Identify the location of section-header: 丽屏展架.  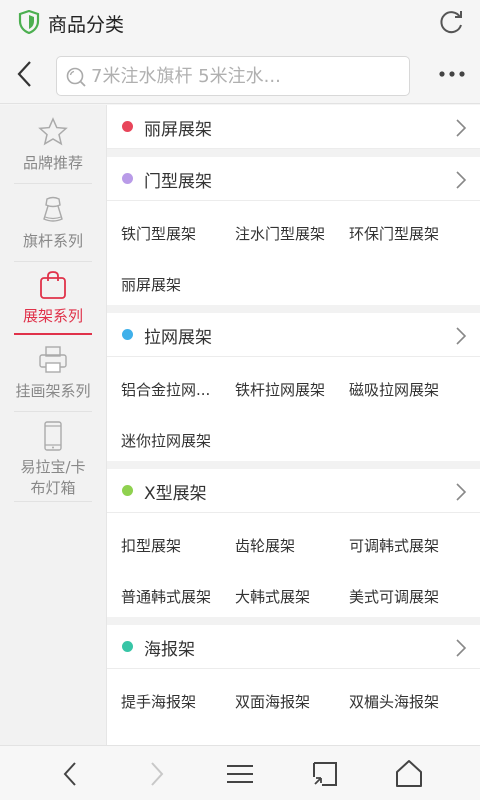
(293, 127).